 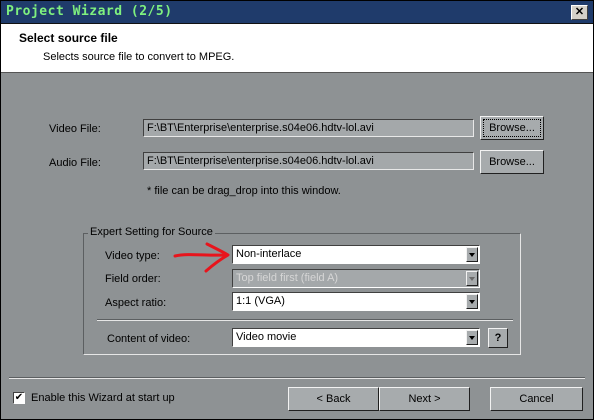 I want to click on audio-file-label-text: Audio File:, so click(x=75, y=163).